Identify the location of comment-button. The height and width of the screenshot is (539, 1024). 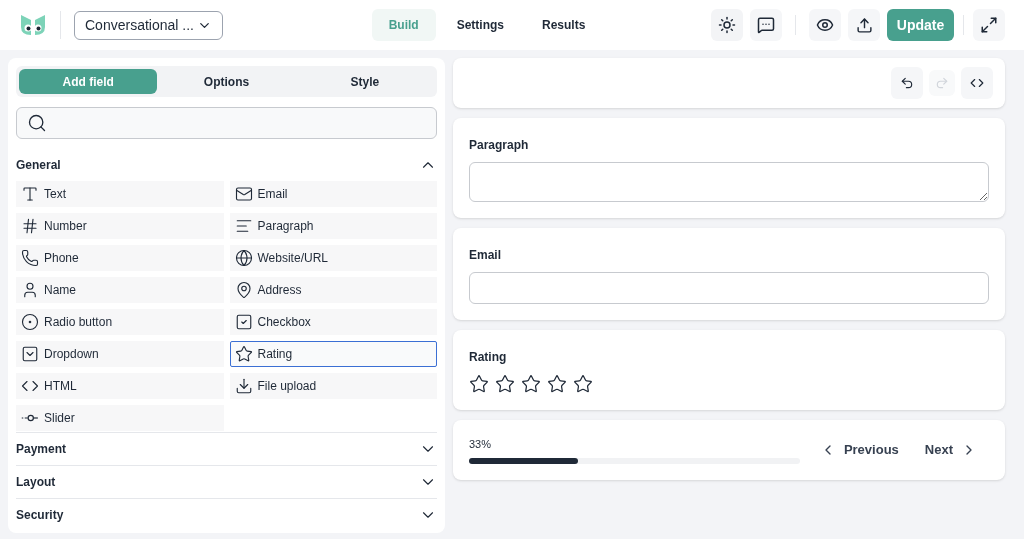
(766, 25).